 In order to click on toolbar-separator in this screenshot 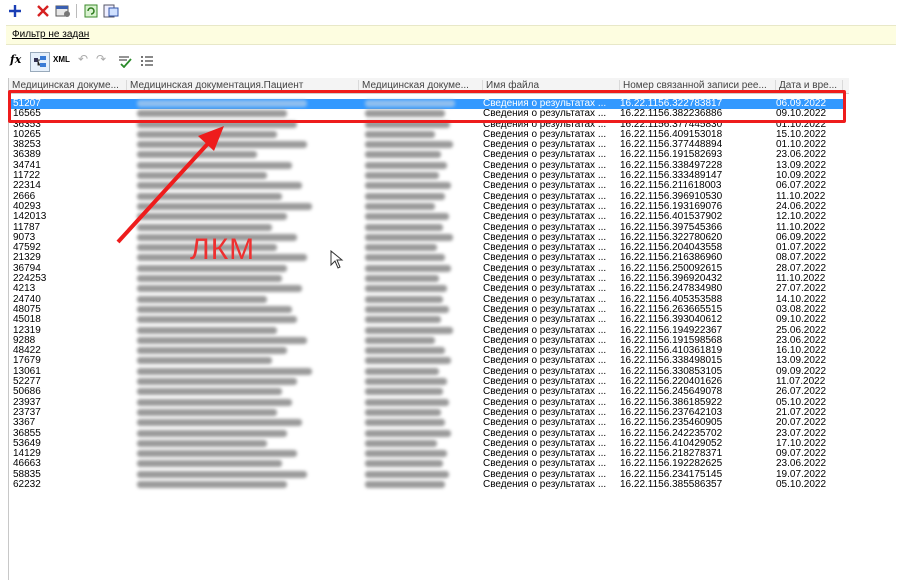, I will do `click(76, 11)`.